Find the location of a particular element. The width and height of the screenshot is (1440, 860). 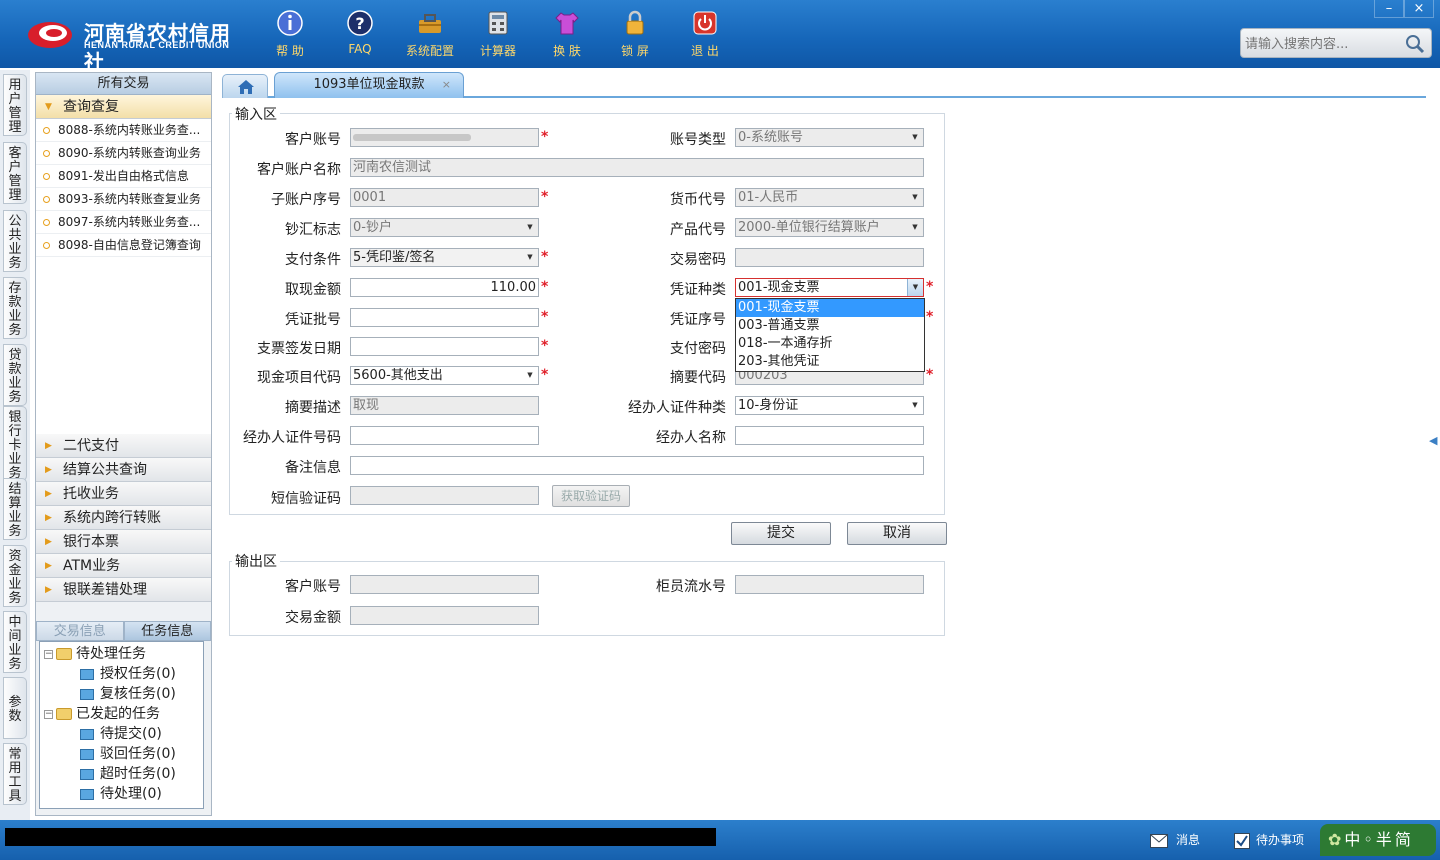

cash-item-select: 5600-其他支出 ▼ is located at coordinates (444, 375).